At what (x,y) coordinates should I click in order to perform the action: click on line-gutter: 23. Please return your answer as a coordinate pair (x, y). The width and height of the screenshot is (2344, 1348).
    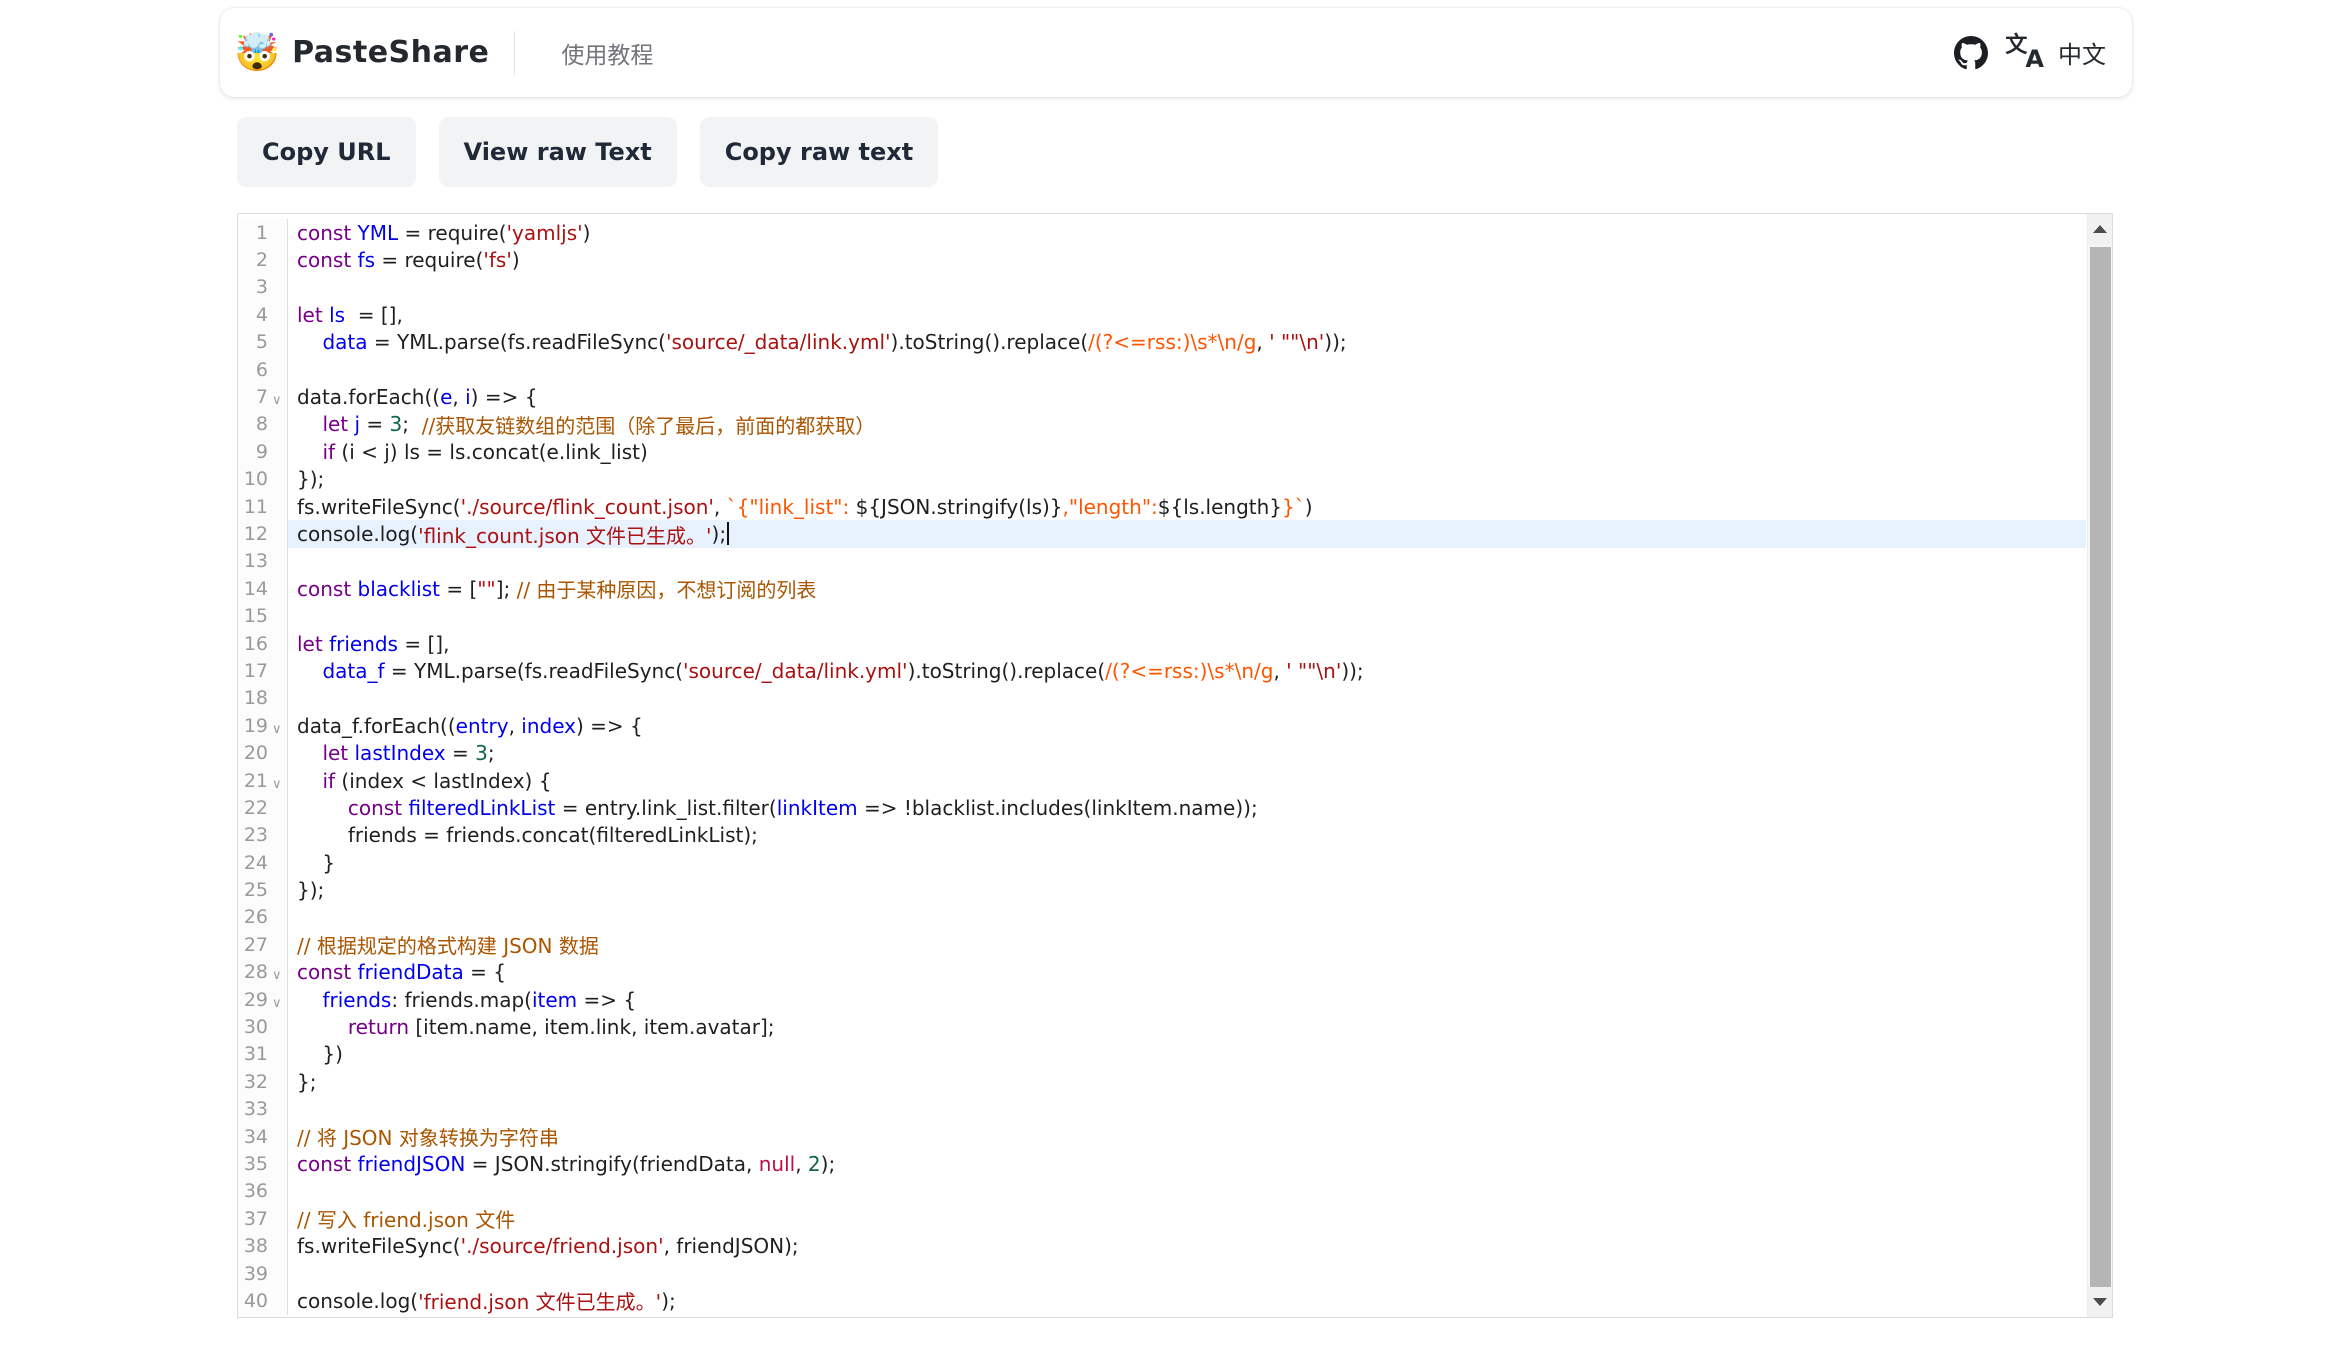
    Looking at the image, I should click on (263, 835).